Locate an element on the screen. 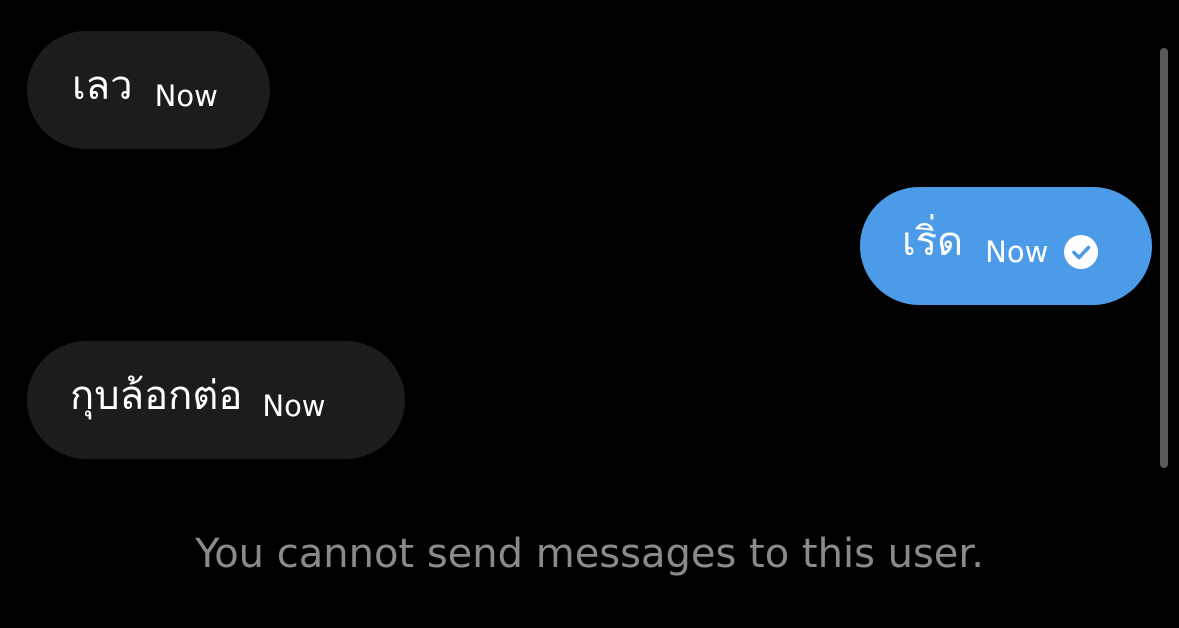 Image resolution: width=1179 pixels, height=628 pixels. scrollbar is located at coordinates (1164, 258).